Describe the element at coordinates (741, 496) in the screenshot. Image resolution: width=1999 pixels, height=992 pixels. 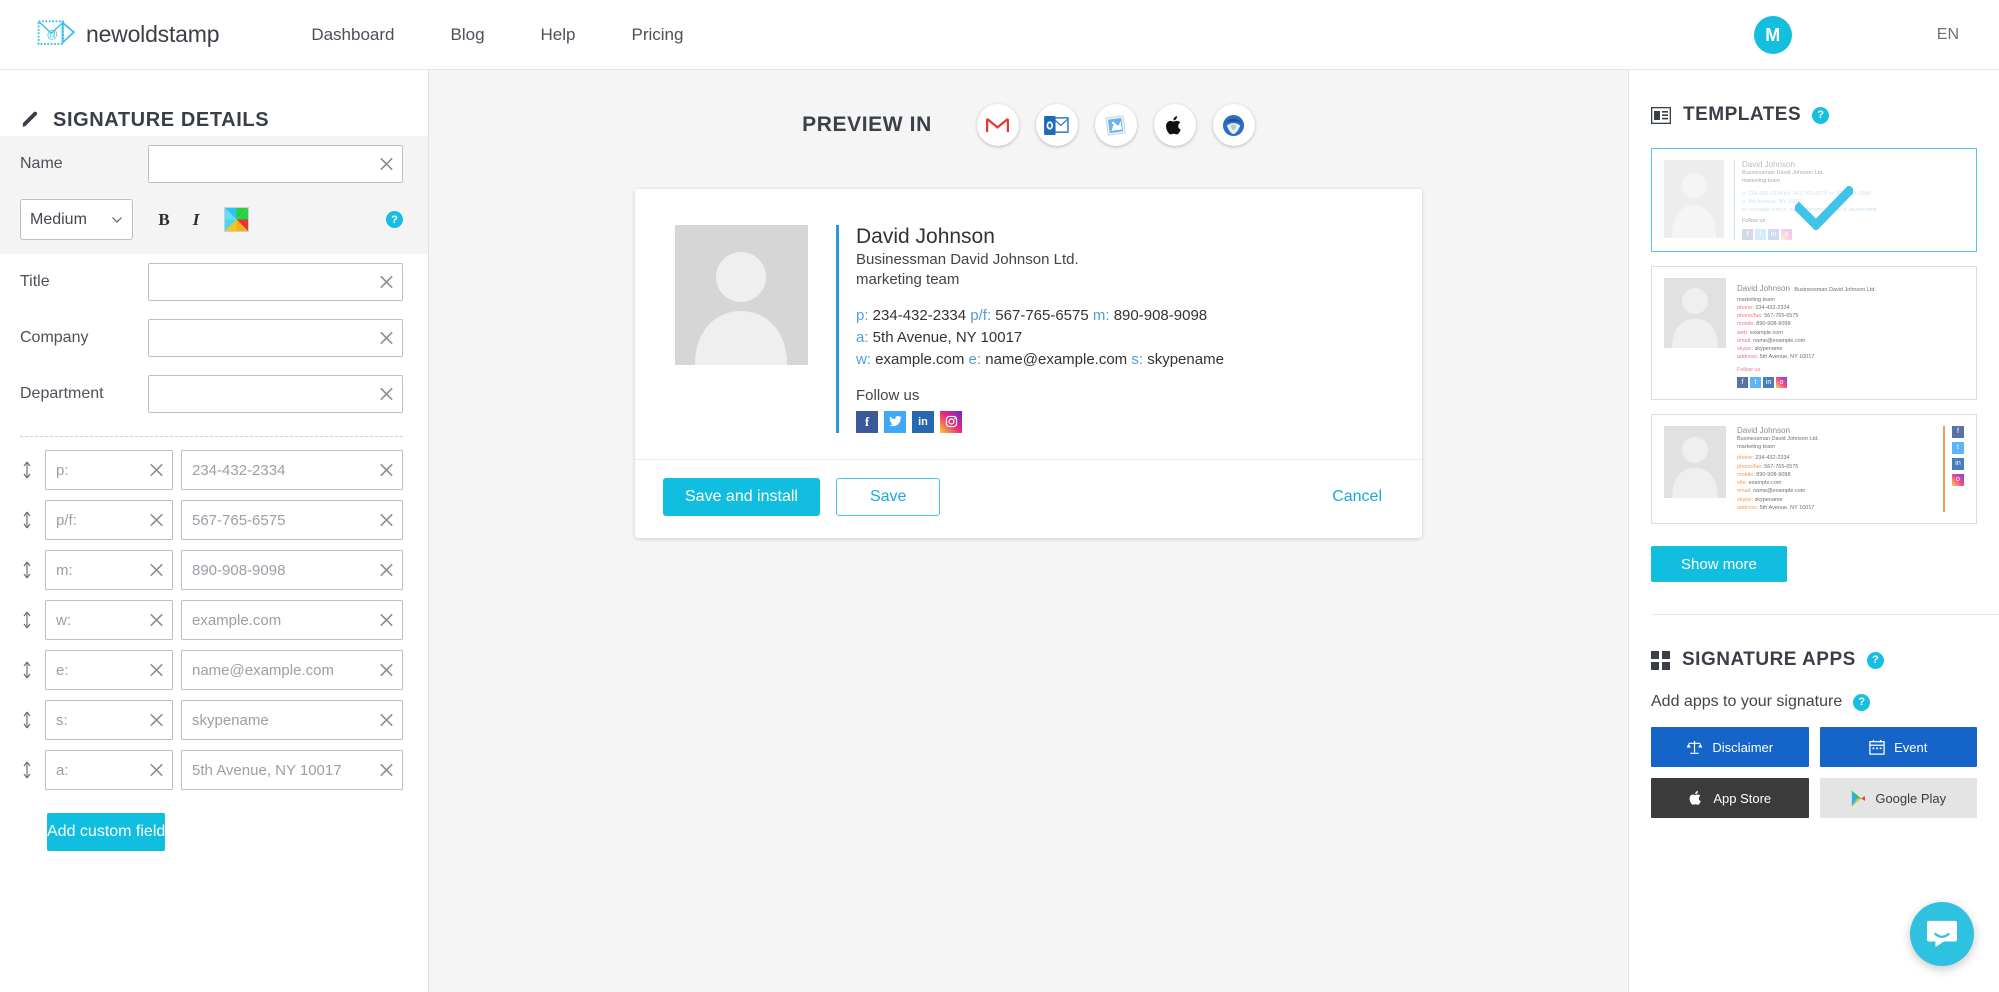
I see `save-and-install-button: Save and install` at that location.